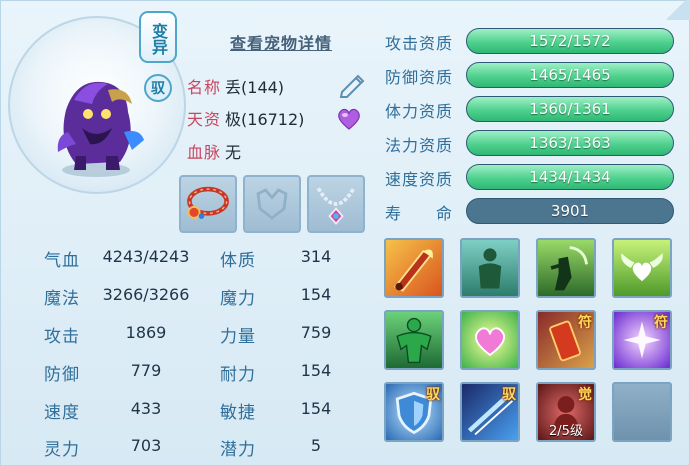  I want to click on skill-slot-9: 驭, so click(414, 412).